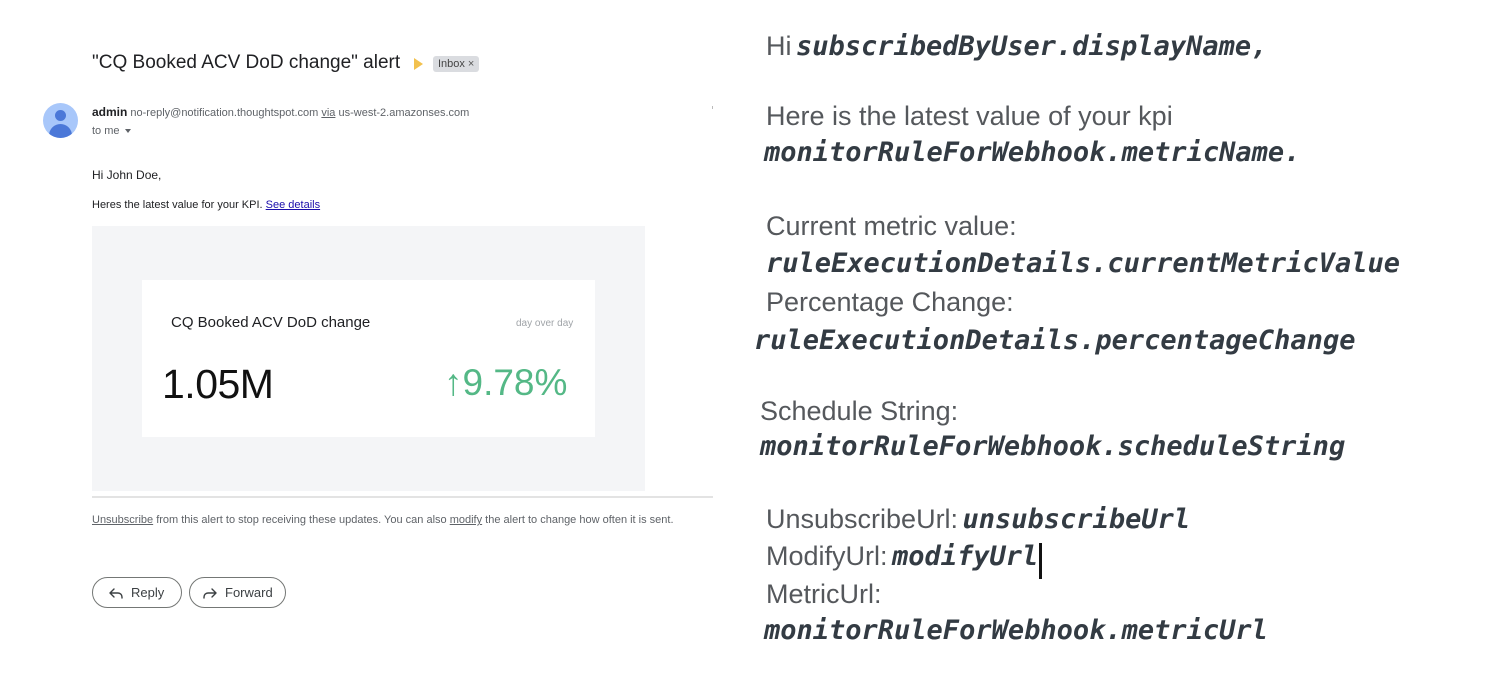 The width and height of the screenshot is (1485, 673). I want to click on sender-name: admin, so click(109, 112).